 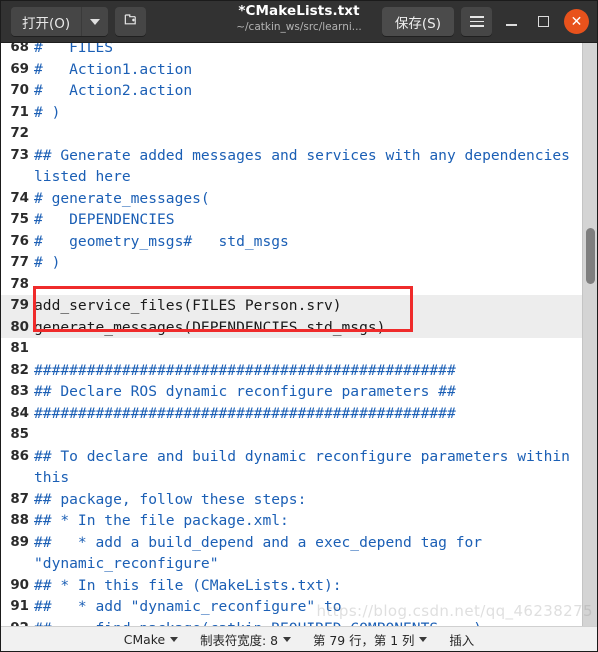 I want to click on status-bar: CMake 制表符宽度: 8 第 79 行，第 1 列 插入, so click(x=299, y=638).